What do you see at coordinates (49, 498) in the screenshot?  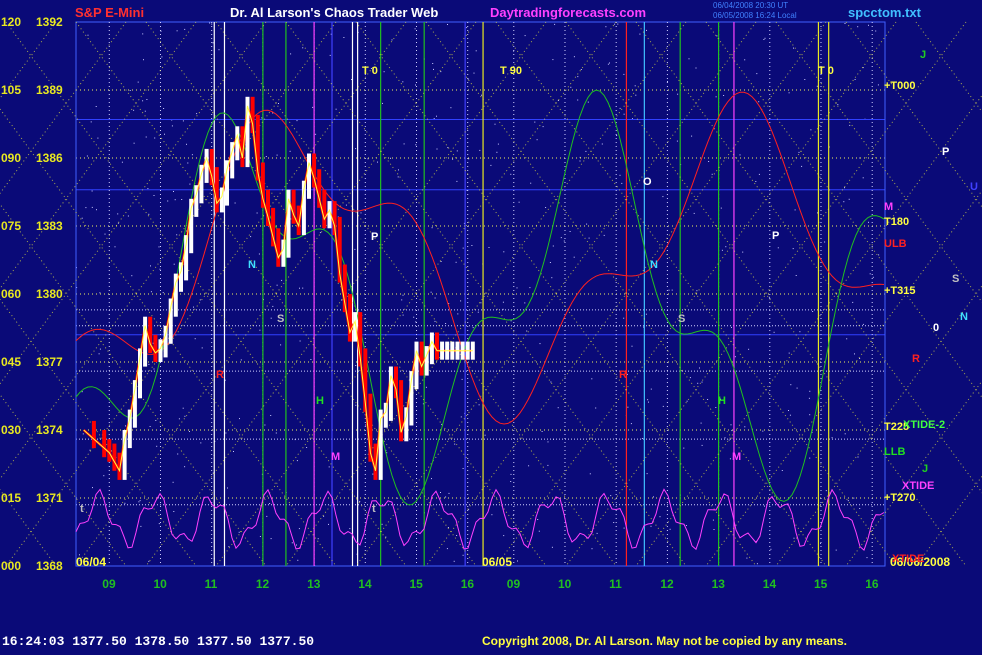 I see `y-right-label: 1371` at bounding box center [49, 498].